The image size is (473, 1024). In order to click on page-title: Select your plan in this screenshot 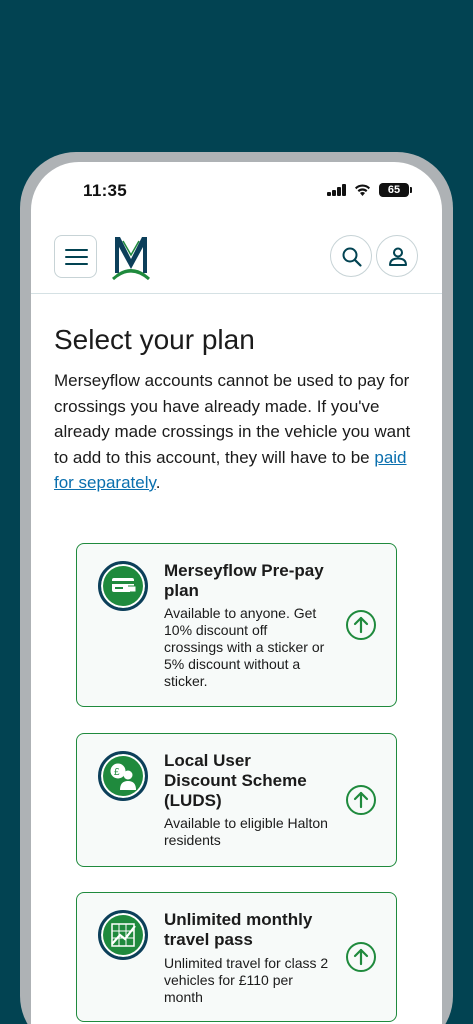, I will do `click(154, 339)`.